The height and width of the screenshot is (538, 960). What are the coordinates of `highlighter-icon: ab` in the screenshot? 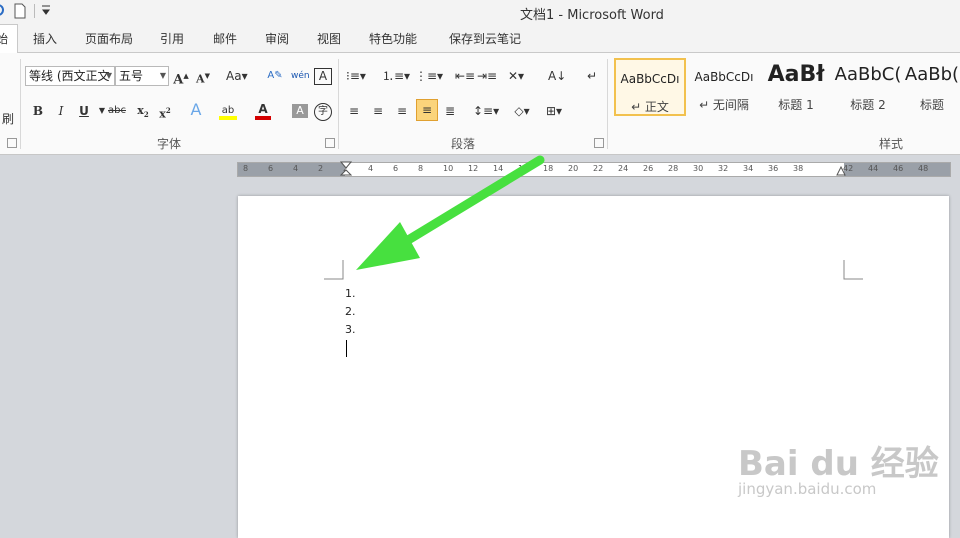 It's located at (228, 110).